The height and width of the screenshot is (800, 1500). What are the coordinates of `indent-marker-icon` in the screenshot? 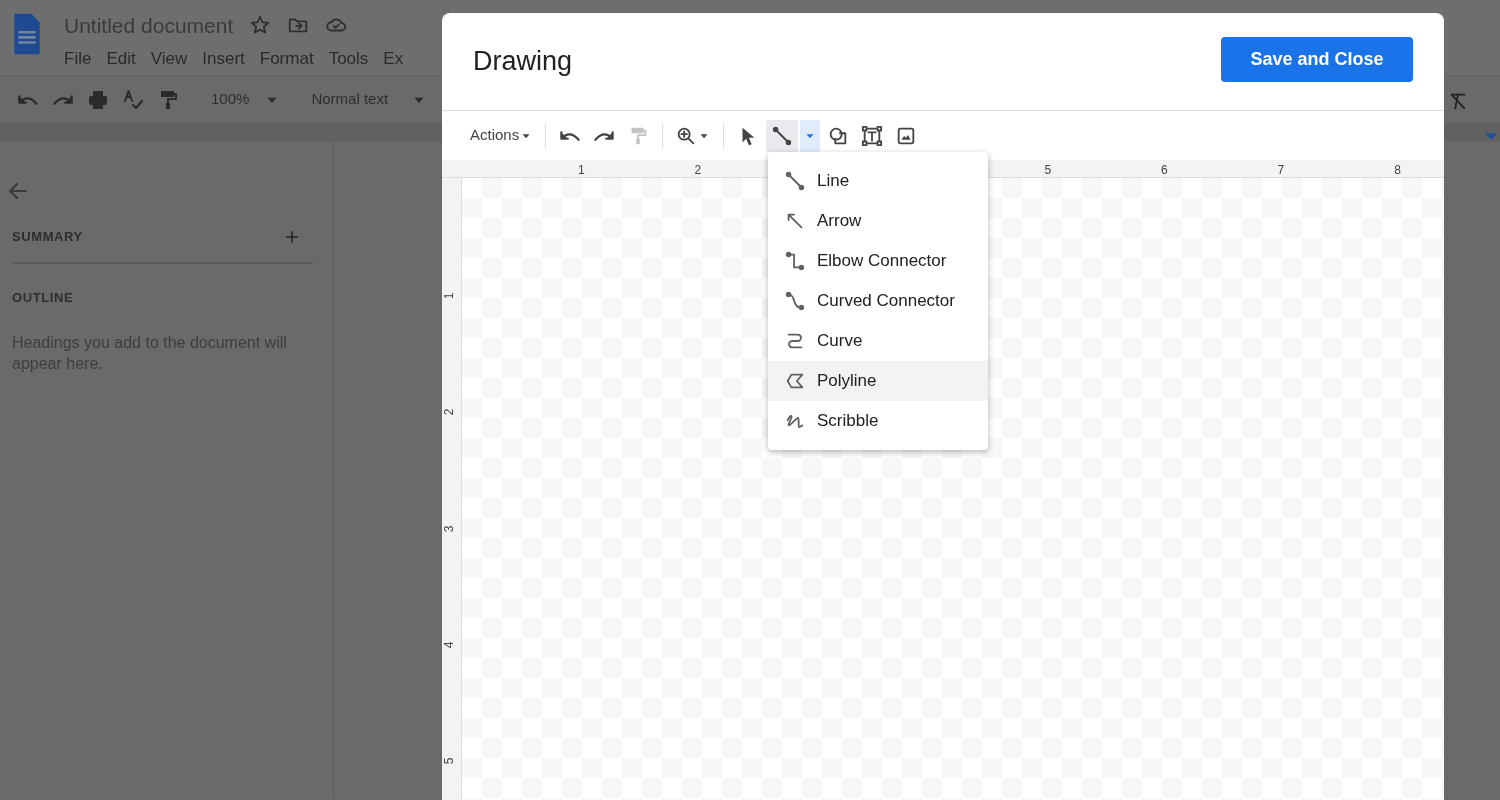 It's located at (1491, 136).